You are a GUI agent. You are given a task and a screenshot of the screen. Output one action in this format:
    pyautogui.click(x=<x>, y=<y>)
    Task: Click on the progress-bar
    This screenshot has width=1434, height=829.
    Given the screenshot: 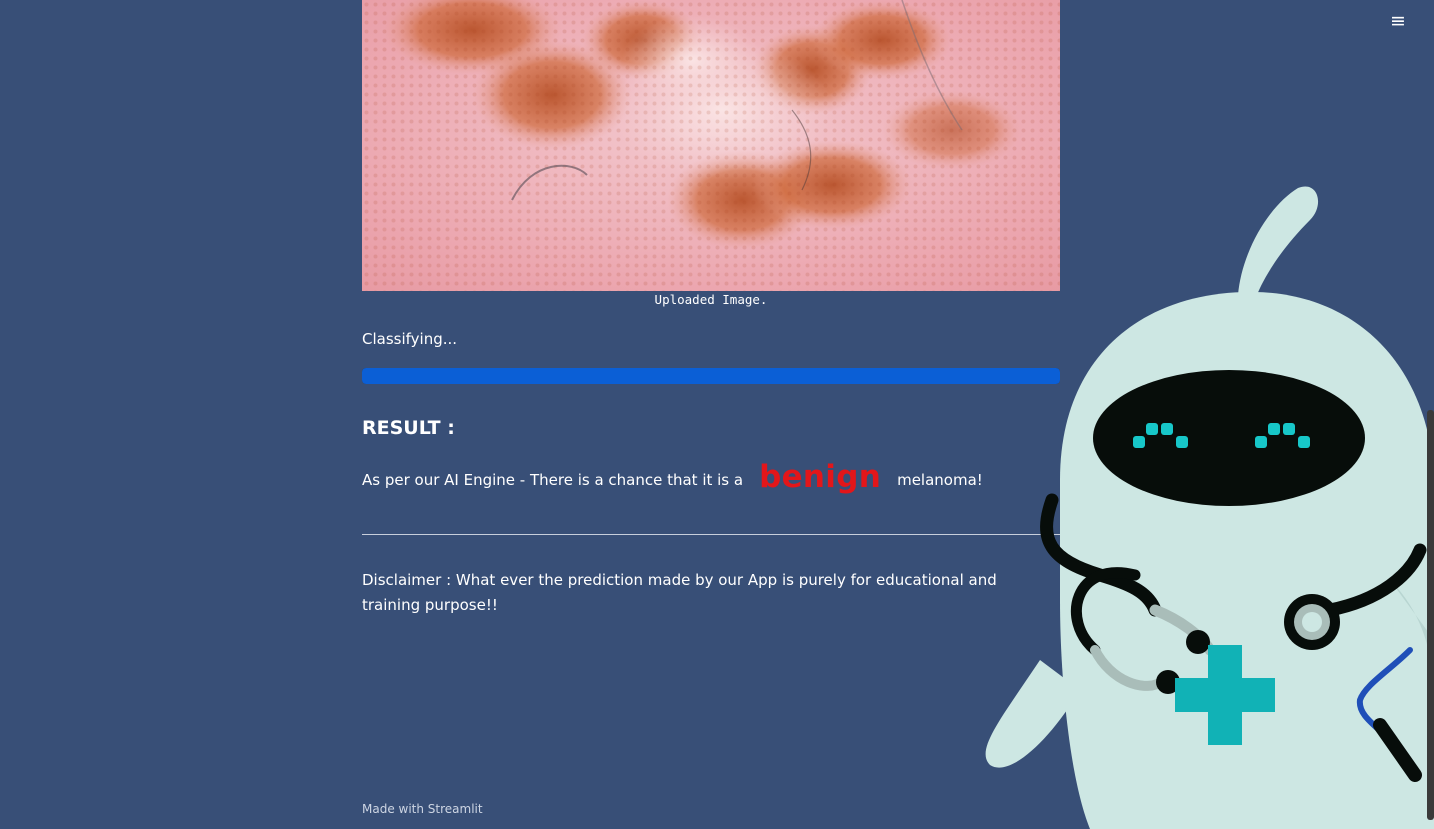 What is the action you would take?
    pyautogui.click(x=711, y=376)
    